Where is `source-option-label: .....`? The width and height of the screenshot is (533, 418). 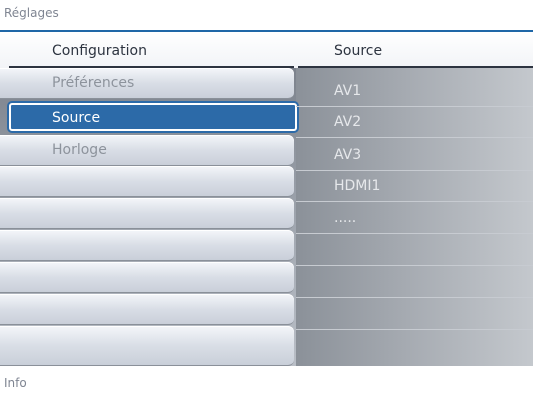 source-option-label: ..... is located at coordinates (345, 218).